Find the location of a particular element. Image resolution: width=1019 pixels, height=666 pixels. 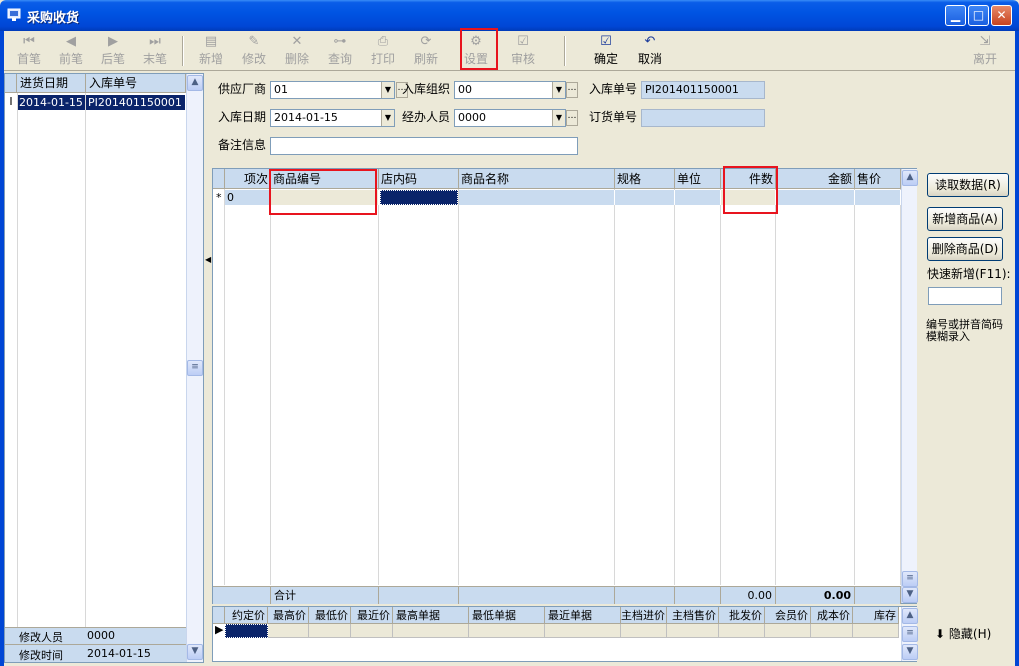

refresh-button: ⟳ 刷新 is located at coordinates (426, 51).